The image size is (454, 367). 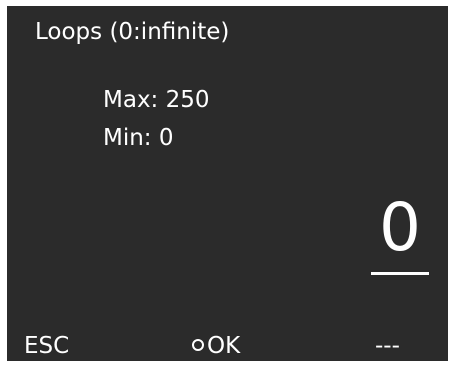 What do you see at coordinates (400, 228) in the screenshot?
I see `loop-count-value: 0` at bounding box center [400, 228].